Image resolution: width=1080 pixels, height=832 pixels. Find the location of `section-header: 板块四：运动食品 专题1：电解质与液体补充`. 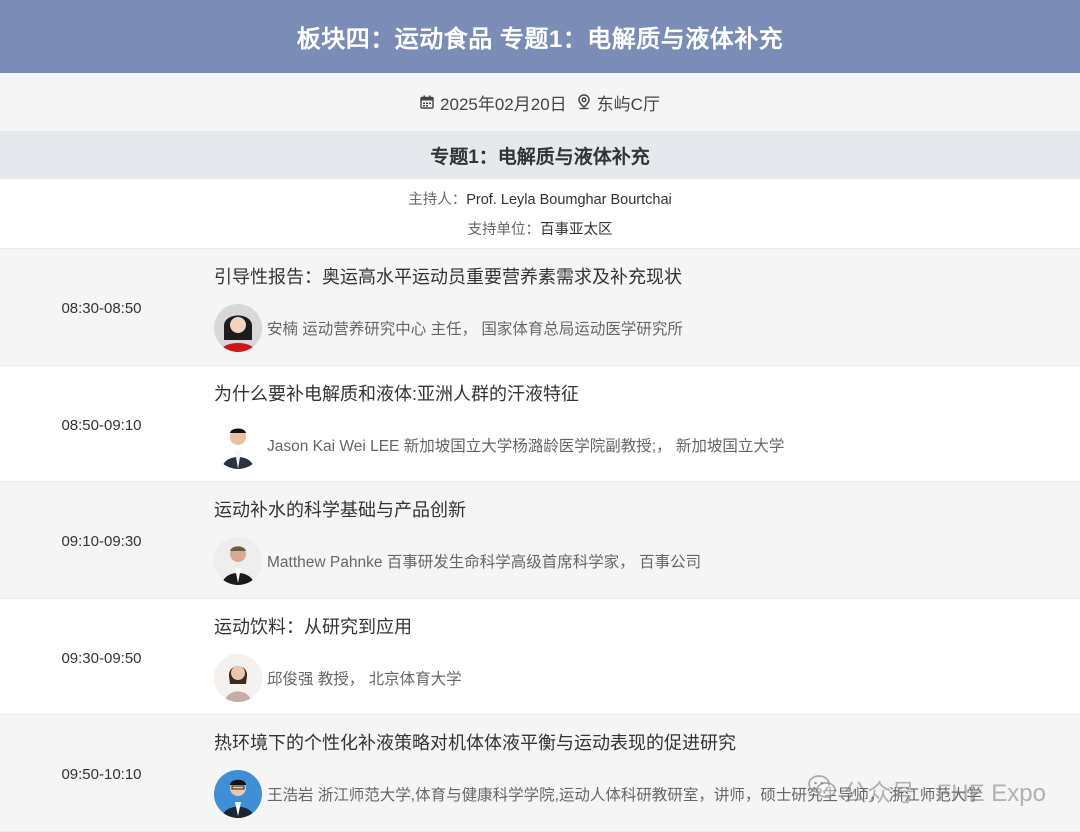

section-header: 板块四：运动食品 专题1：电解质与液体补充 is located at coordinates (540, 36).